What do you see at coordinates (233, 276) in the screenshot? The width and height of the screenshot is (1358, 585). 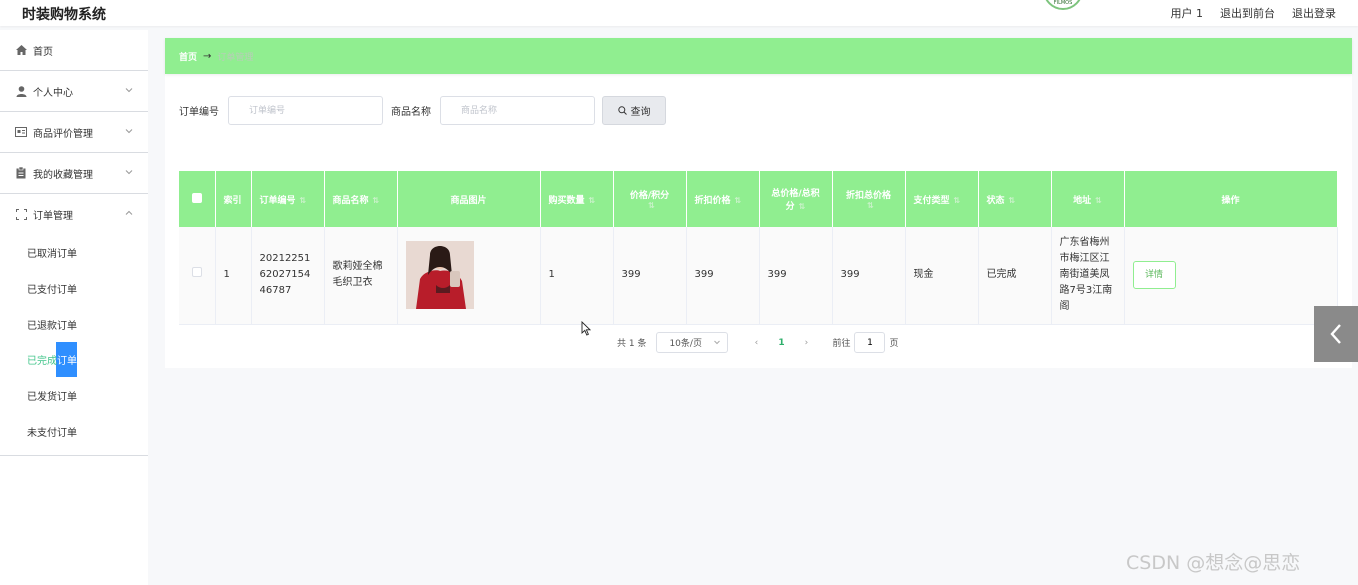 I see `cell-index: 1` at bounding box center [233, 276].